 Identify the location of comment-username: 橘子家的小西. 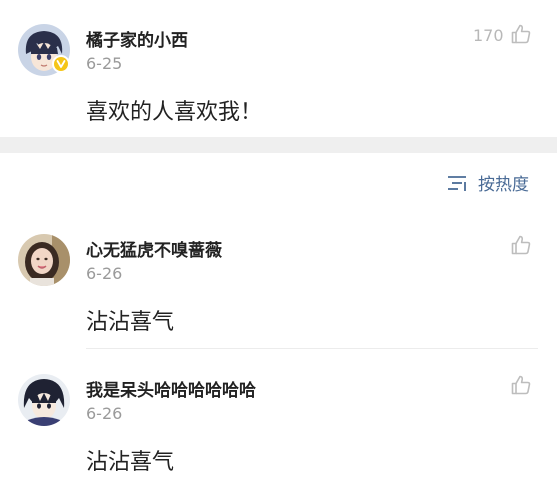
(137, 38).